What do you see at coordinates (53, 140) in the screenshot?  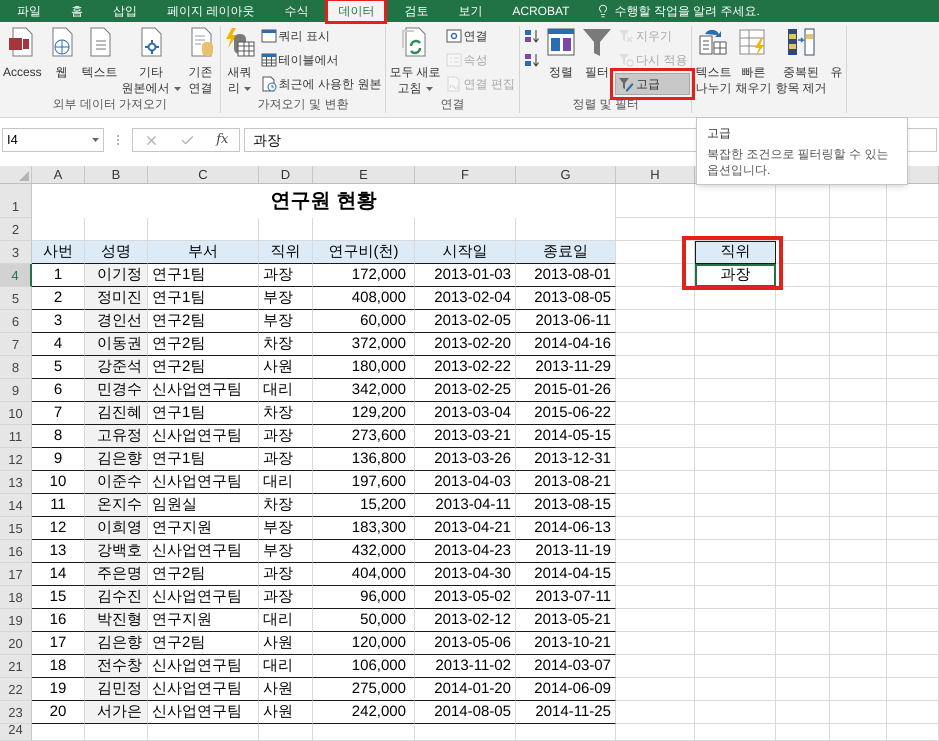 I see `name-box: I4` at bounding box center [53, 140].